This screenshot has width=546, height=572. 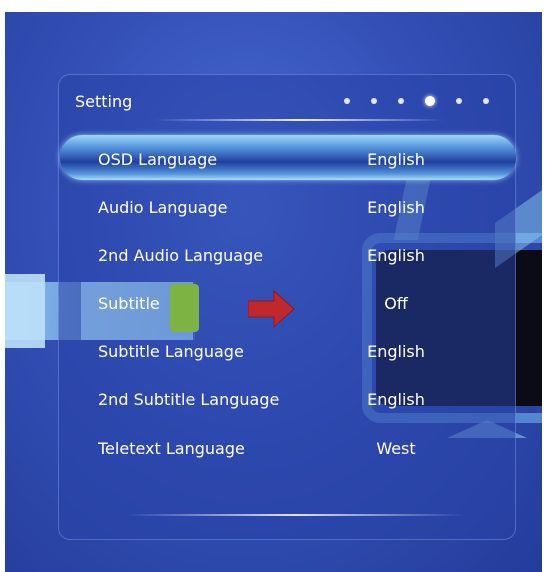 What do you see at coordinates (396, 399) in the screenshot?
I see `menu-value-2nd-subtitle-language: English` at bounding box center [396, 399].